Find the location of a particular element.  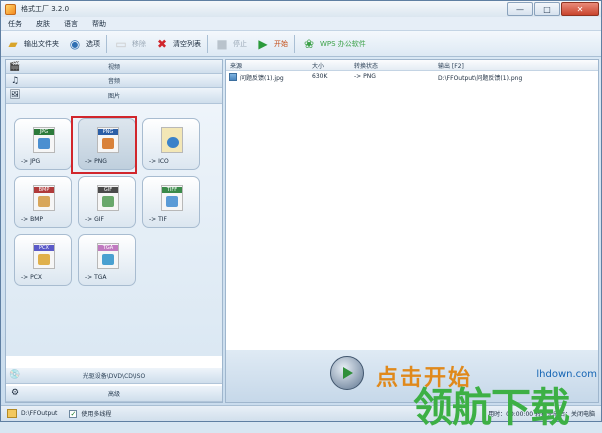

tile-tag: TIFF is located at coordinates (172, 190).